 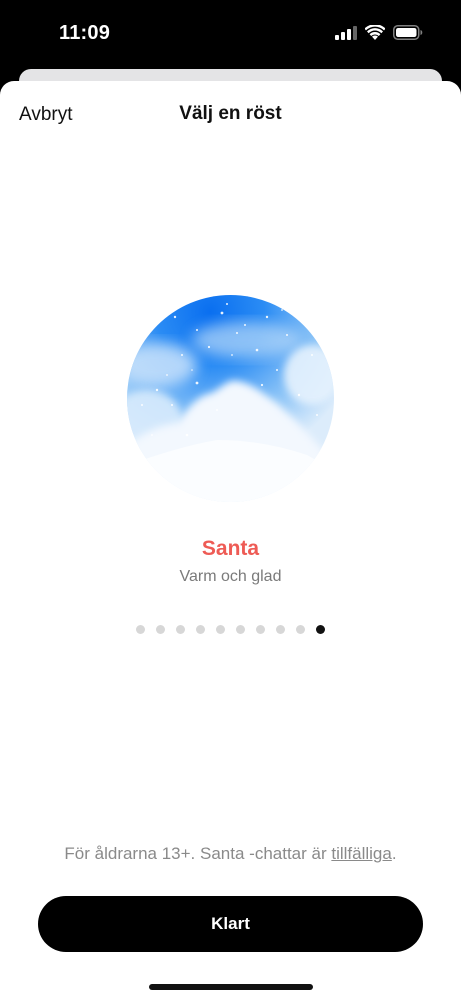 What do you see at coordinates (198, 853) in the screenshot?
I see `age-notice-text: För åldrarna 13+. Santa -chattar är` at bounding box center [198, 853].